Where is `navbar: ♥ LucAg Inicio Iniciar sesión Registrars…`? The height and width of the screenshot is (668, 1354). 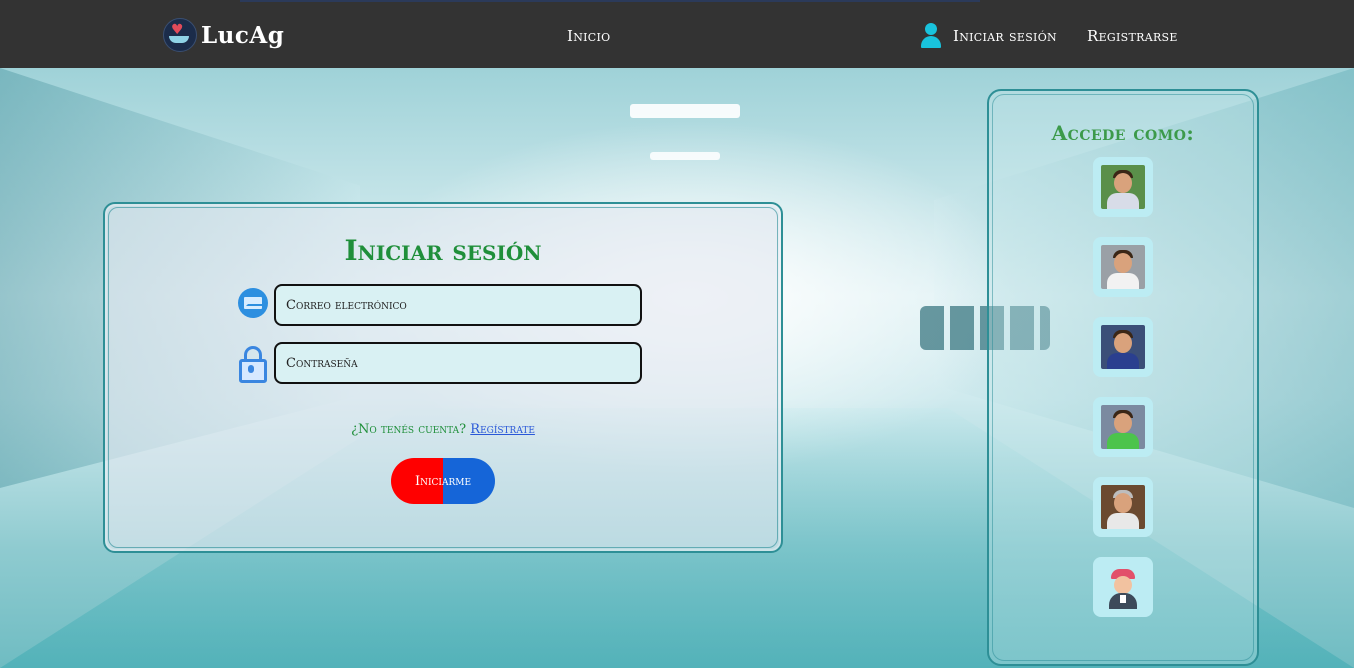 navbar: ♥ LucAg Inicio Iniciar sesión Registrars… is located at coordinates (677, 34).